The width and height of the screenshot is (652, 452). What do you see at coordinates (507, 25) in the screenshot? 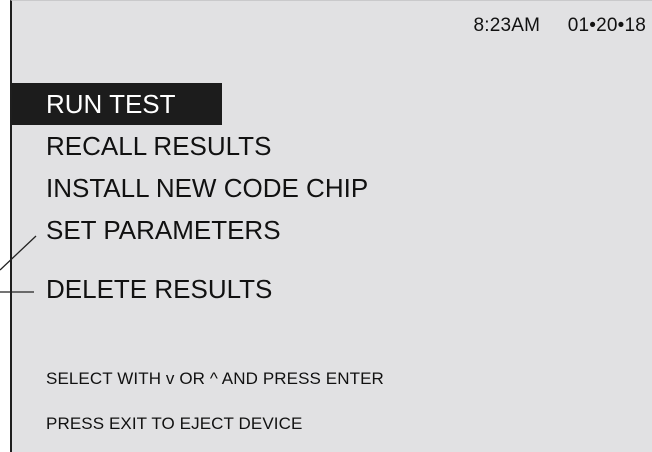
I see `clock-time: 8:23AM` at bounding box center [507, 25].